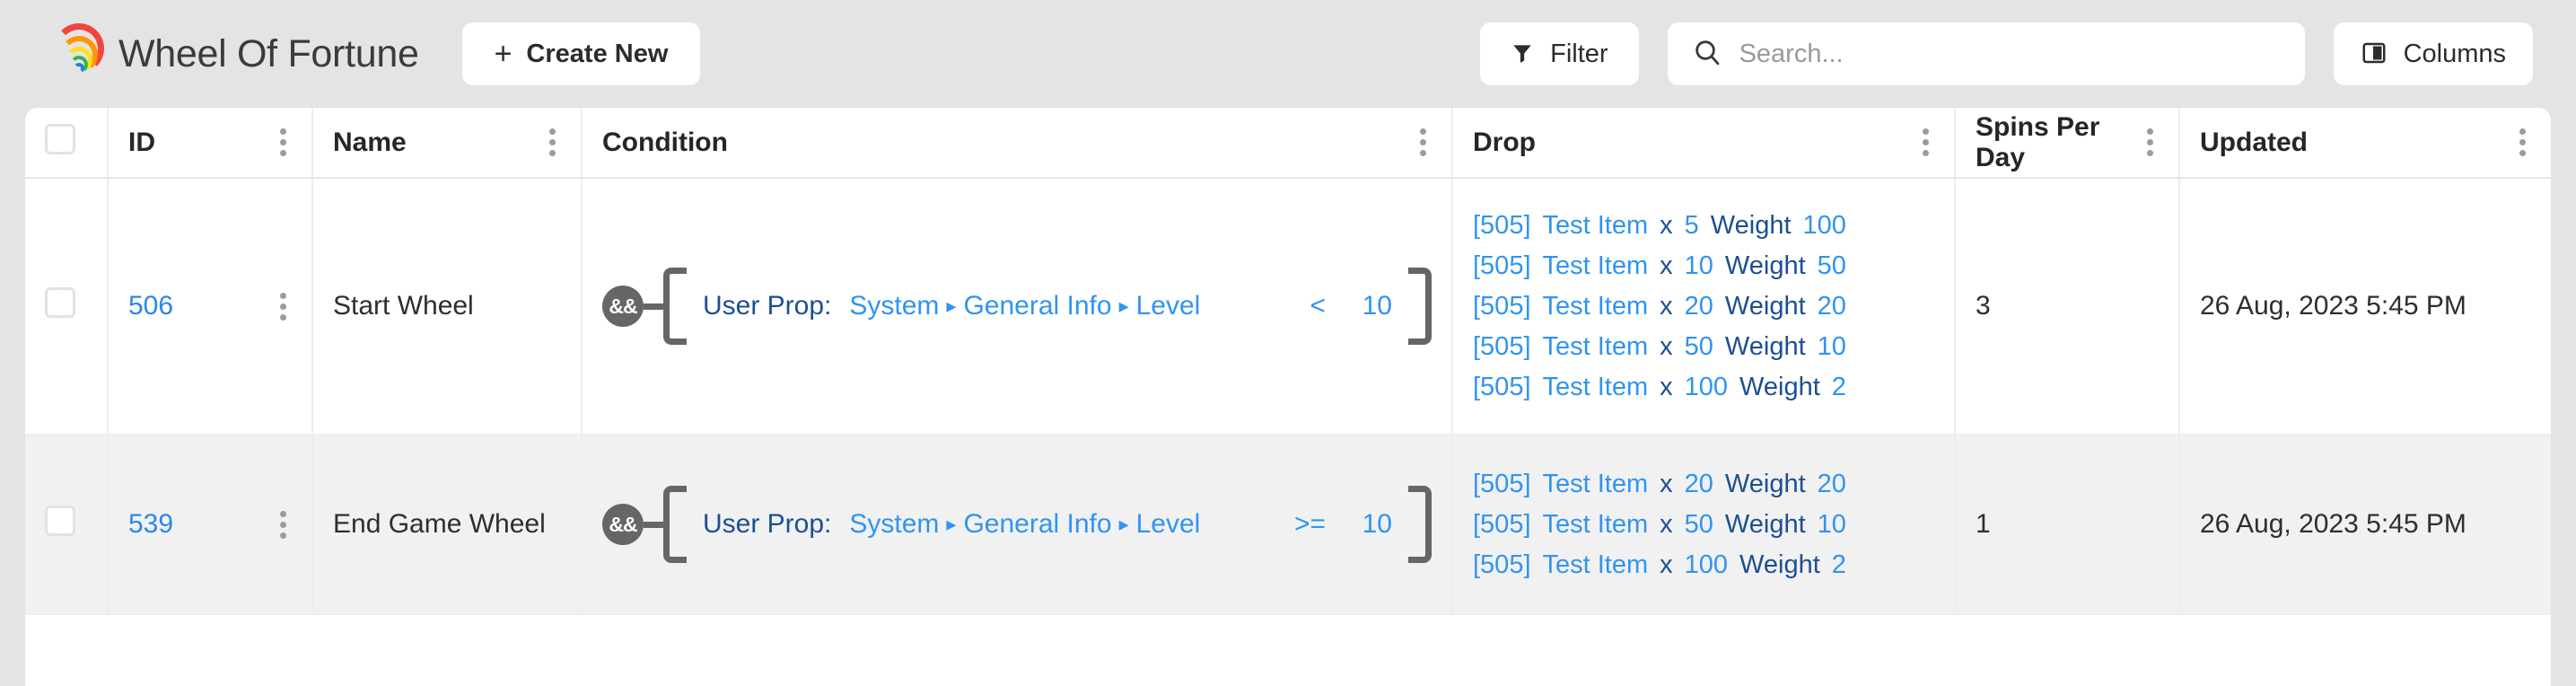  What do you see at coordinates (150, 524) in the screenshot?
I see `id-link: 539` at bounding box center [150, 524].